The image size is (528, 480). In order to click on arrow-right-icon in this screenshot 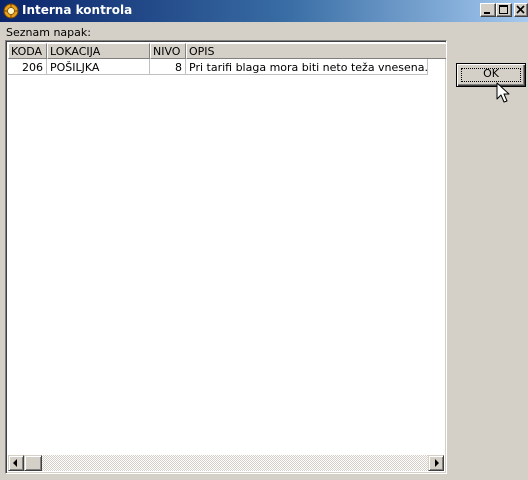, I will do `click(437, 463)`.